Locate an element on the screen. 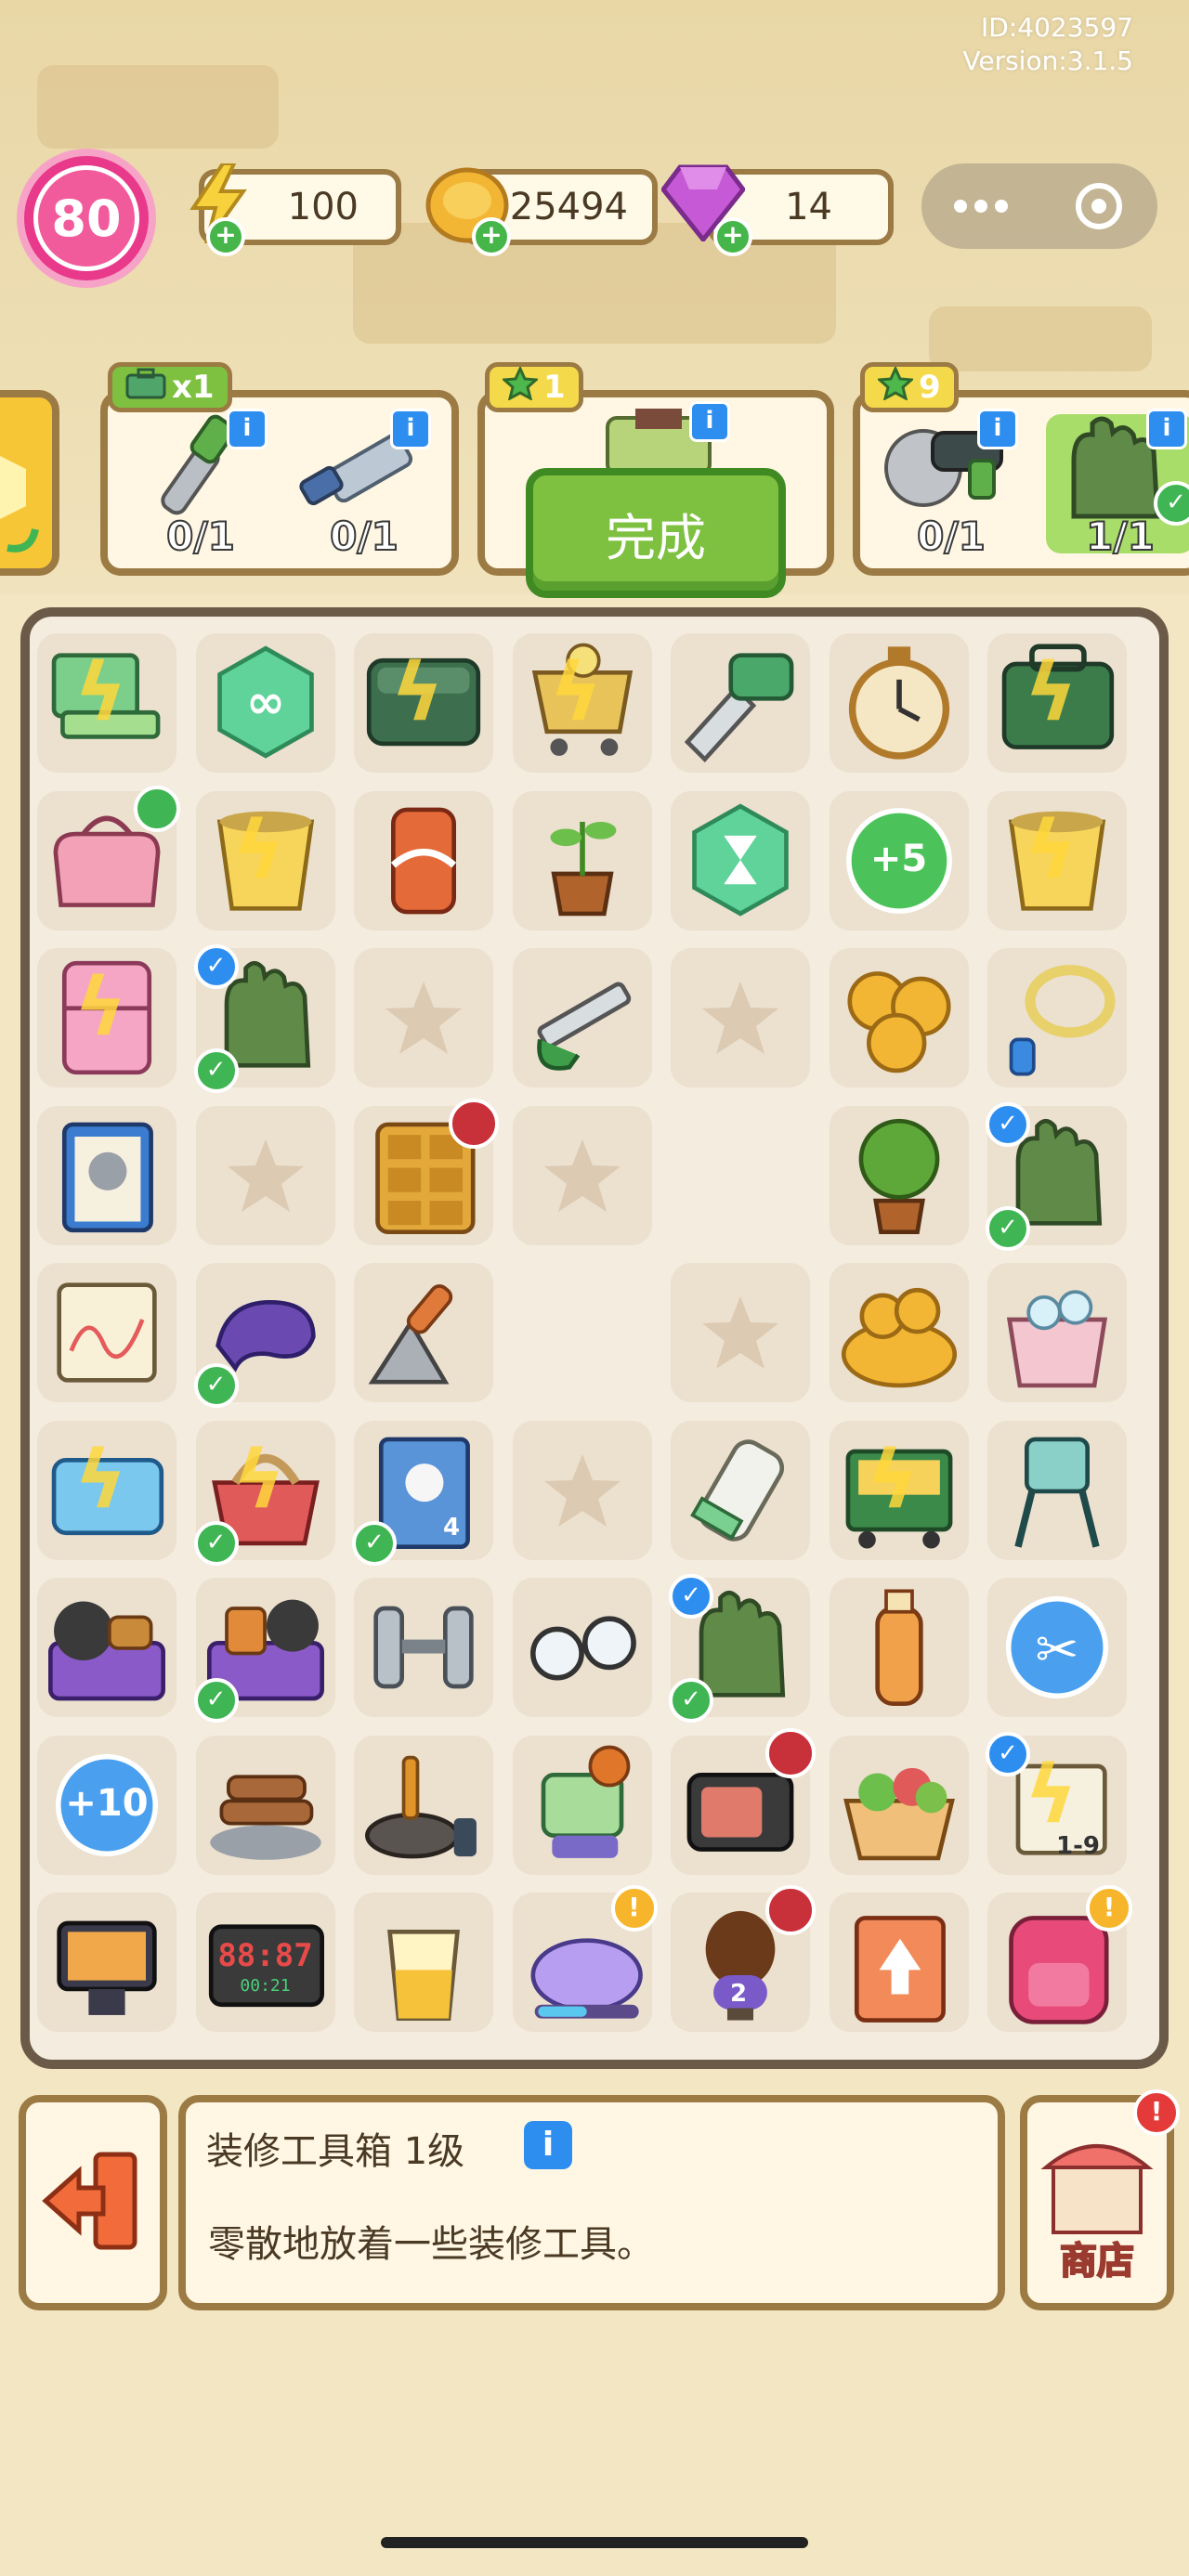 This screenshot has height=2576, width=1189. order-reward-tag: x1 is located at coordinates (170, 387).